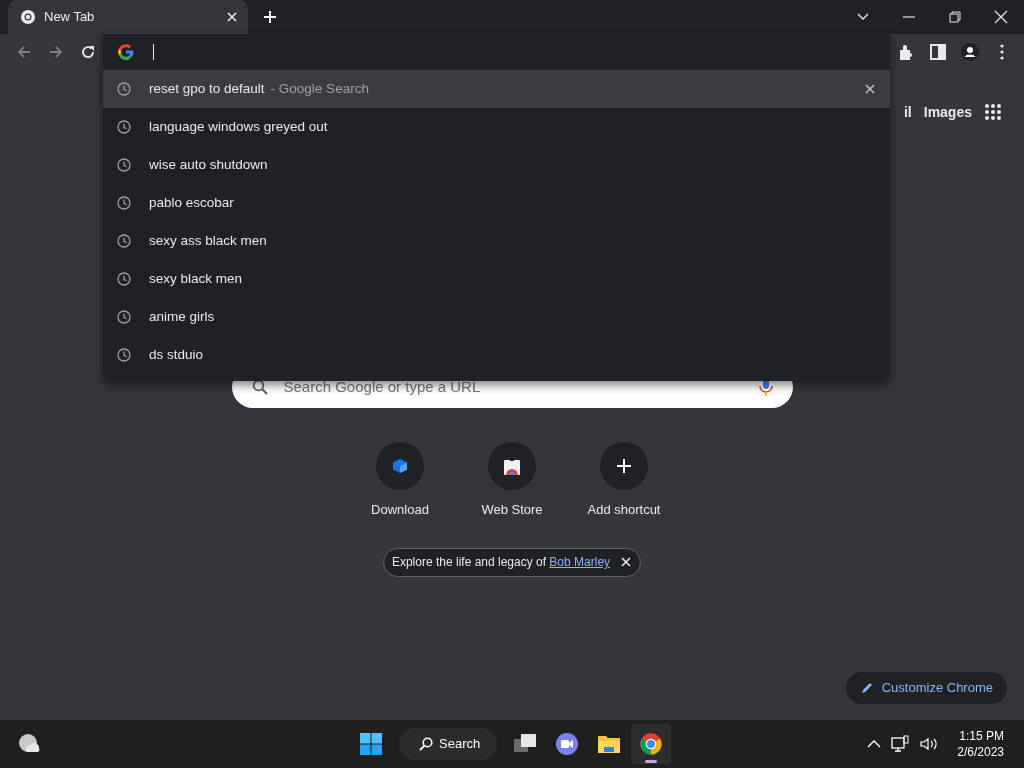 The width and height of the screenshot is (1024, 768). What do you see at coordinates (624, 510) in the screenshot?
I see `shortcut-label: Add shortcut` at bounding box center [624, 510].